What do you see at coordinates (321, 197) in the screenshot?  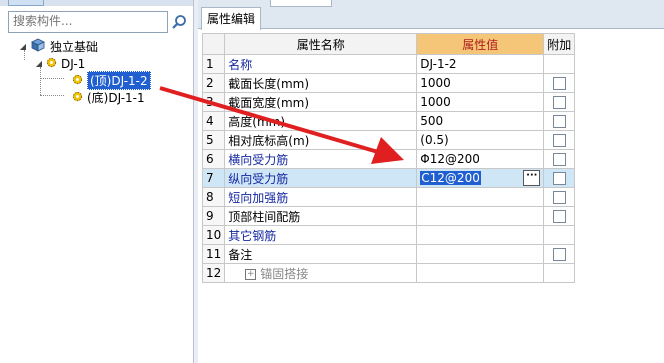 I see `property-name: 短向加强筋` at bounding box center [321, 197].